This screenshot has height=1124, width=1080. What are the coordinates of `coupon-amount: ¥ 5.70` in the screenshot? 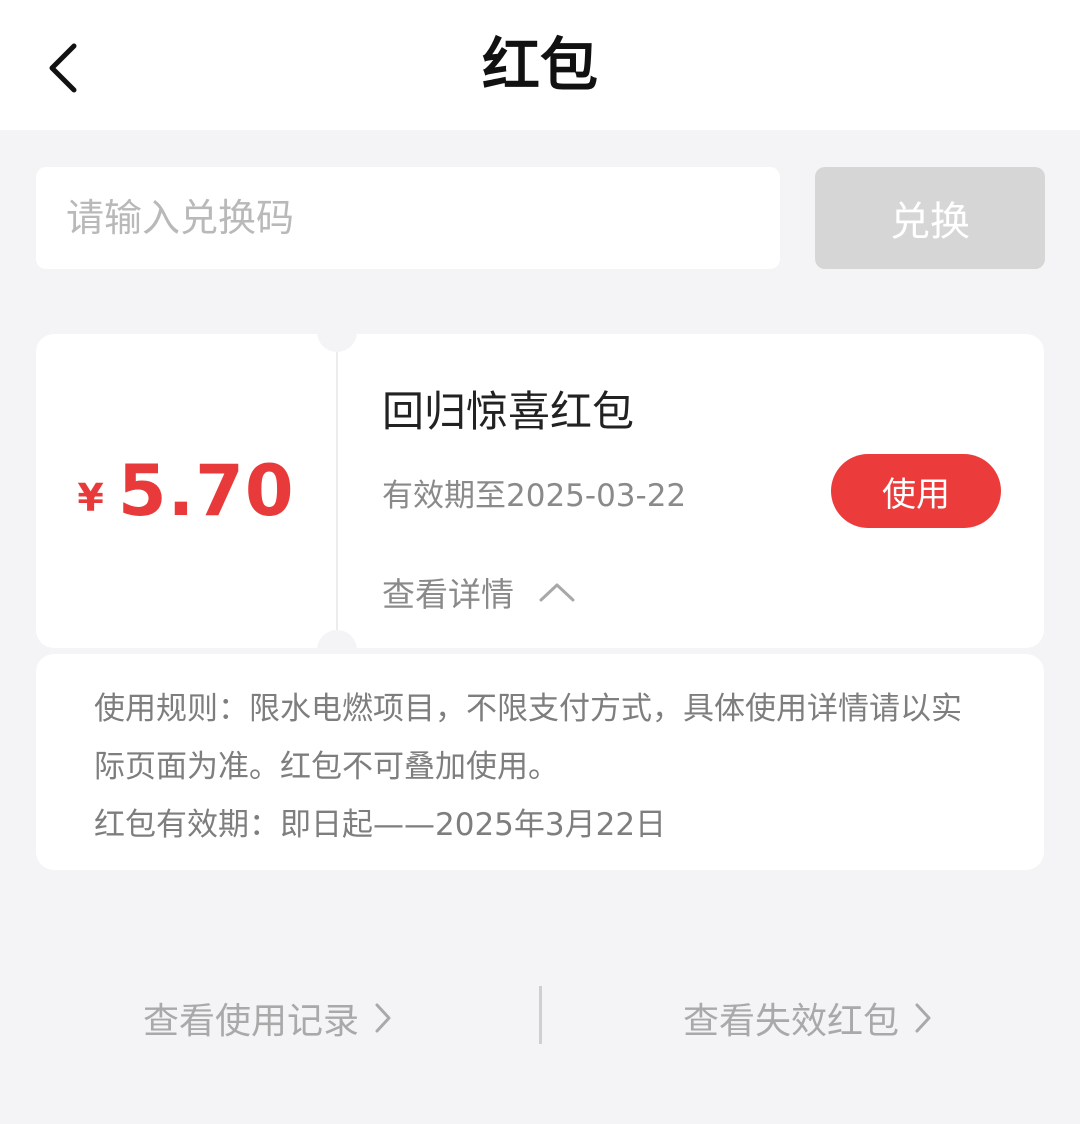 It's located at (186, 491).